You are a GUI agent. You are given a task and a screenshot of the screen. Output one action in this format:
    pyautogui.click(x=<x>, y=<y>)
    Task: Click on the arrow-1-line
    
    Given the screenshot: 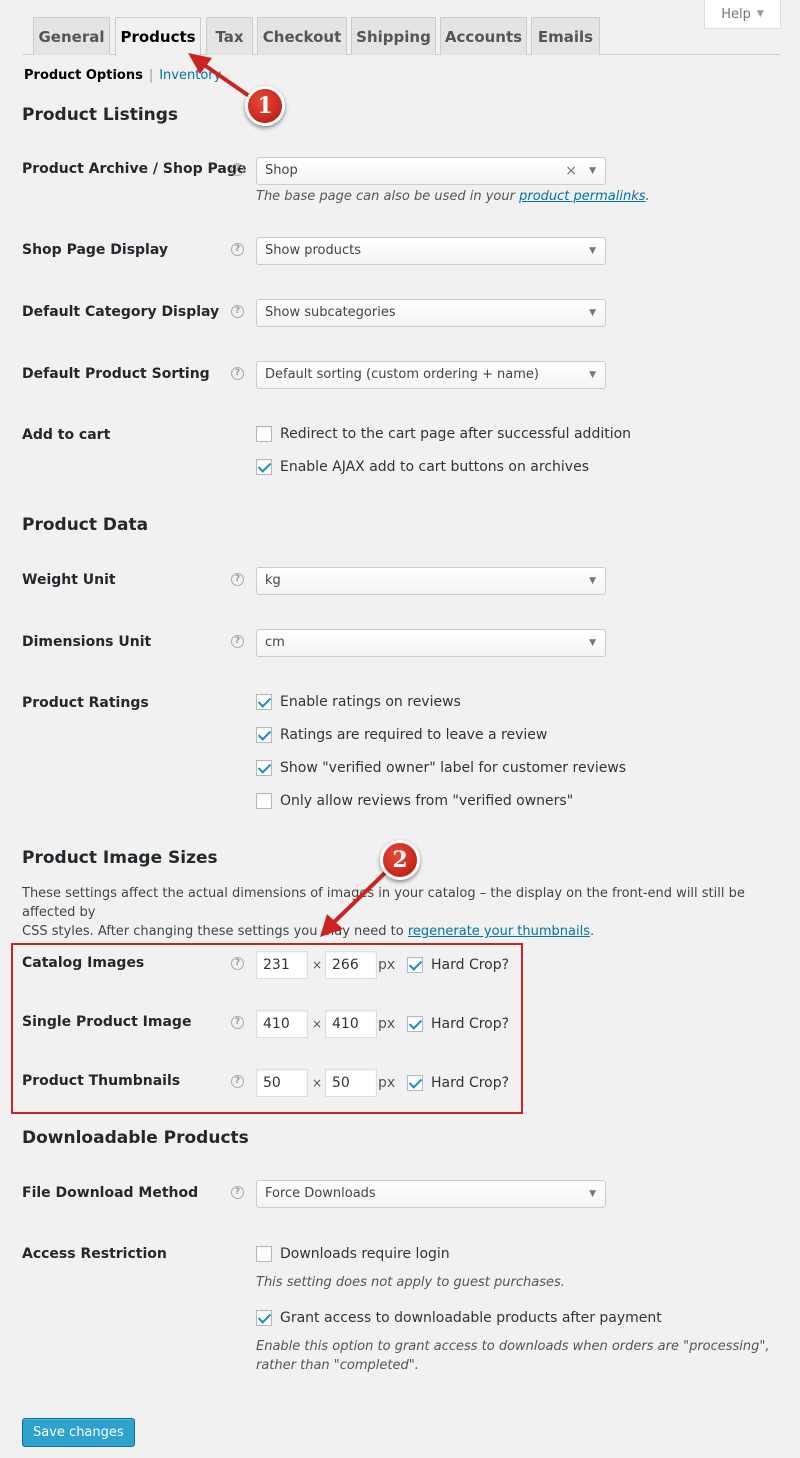 What is the action you would take?
    pyautogui.click(x=226, y=80)
    